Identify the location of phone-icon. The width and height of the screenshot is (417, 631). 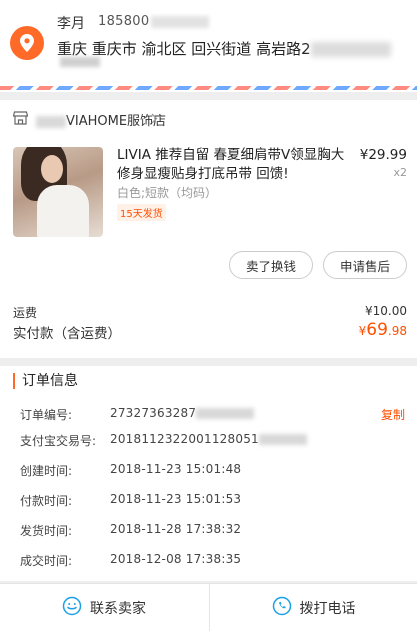
(282, 608).